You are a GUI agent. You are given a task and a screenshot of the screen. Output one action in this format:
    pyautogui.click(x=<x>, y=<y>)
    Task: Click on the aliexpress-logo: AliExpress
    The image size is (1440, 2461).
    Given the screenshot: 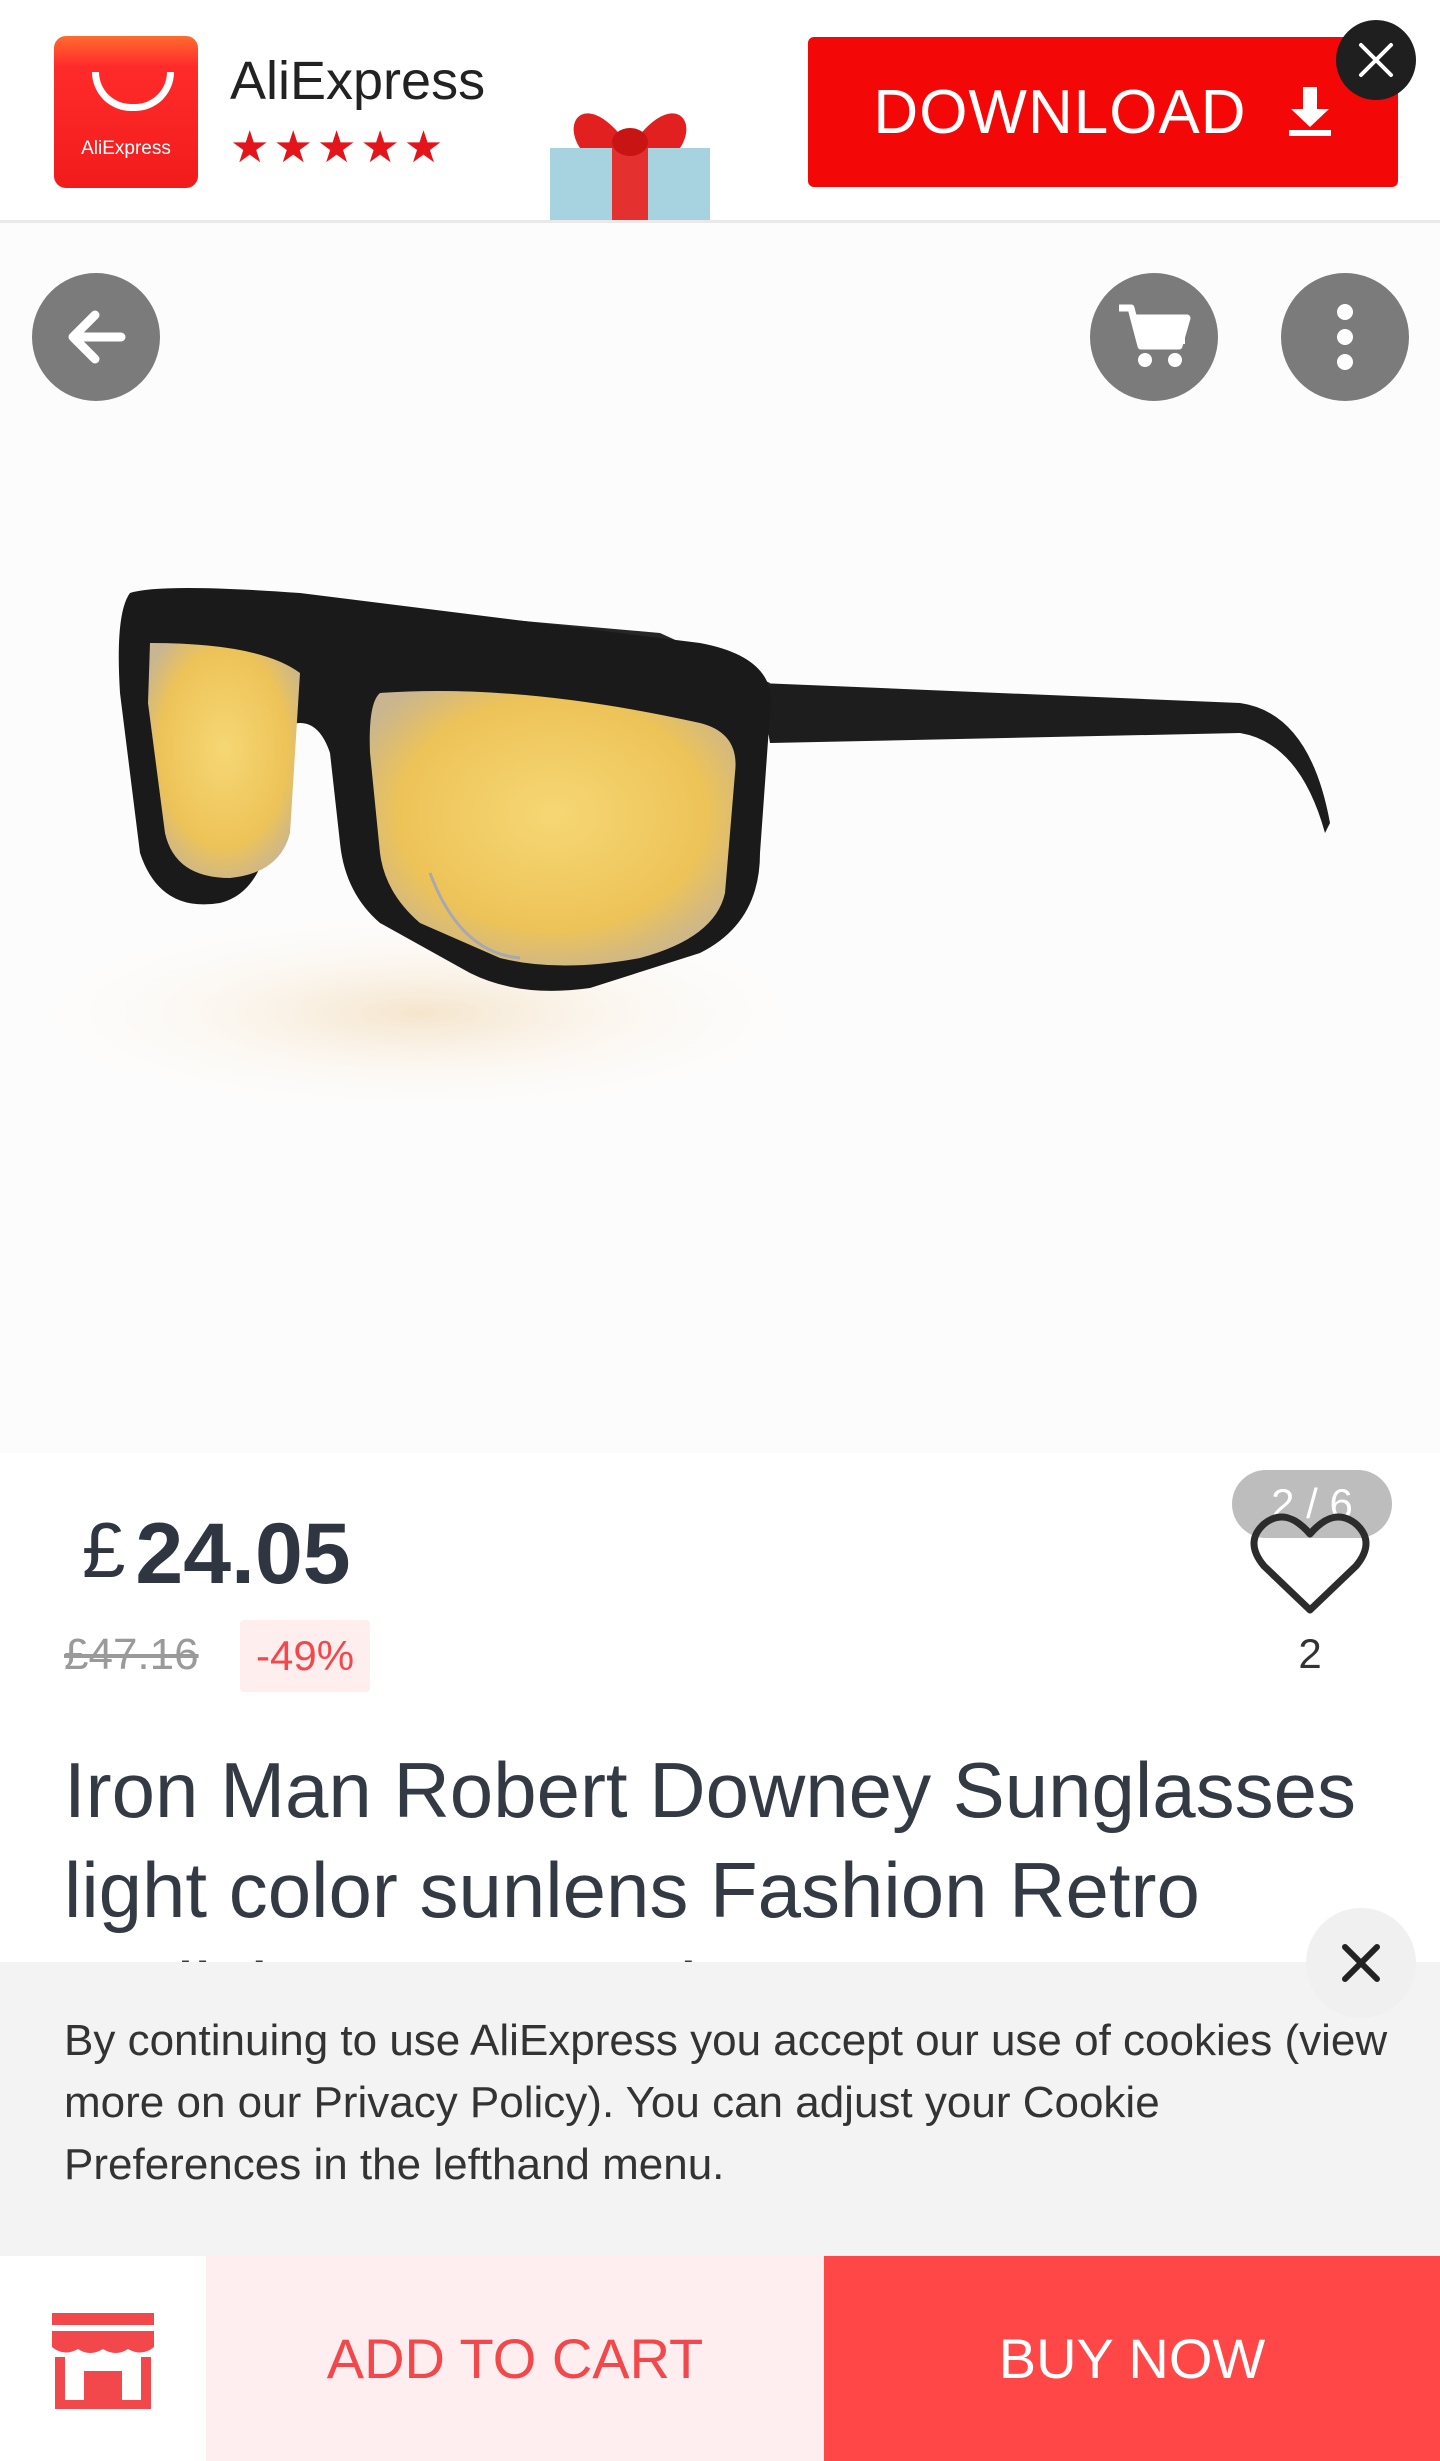 What is the action you would take?
    pyautogui.click(x=126, y=112)
    